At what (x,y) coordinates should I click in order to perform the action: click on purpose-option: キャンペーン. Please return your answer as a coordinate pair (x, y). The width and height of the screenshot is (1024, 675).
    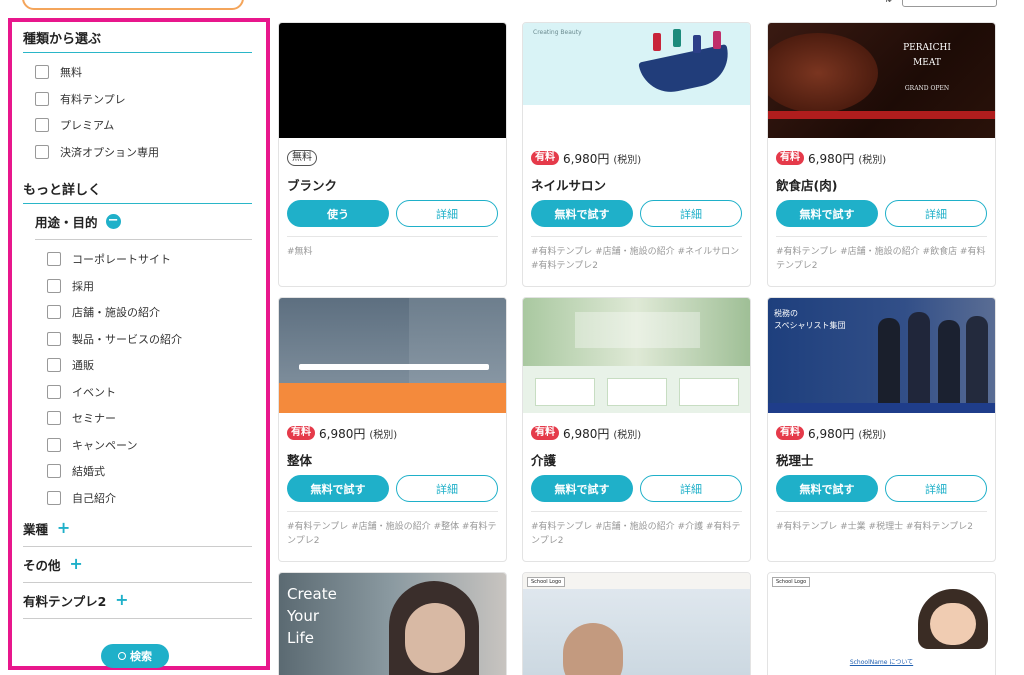
    Looking at the image, I should click on (149, 445).